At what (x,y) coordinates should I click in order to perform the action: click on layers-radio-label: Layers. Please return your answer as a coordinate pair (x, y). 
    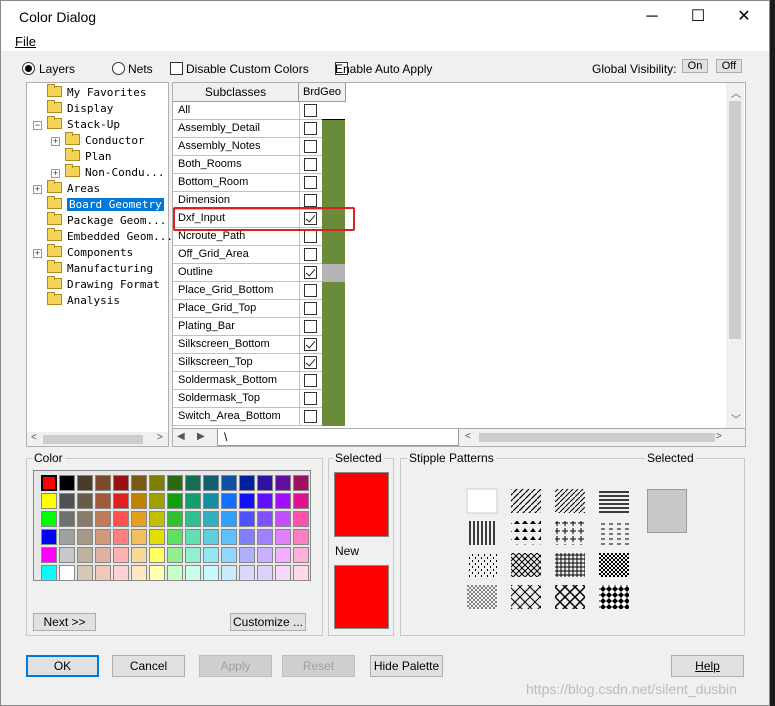
    Looking at the image, I should click on (57, 69).